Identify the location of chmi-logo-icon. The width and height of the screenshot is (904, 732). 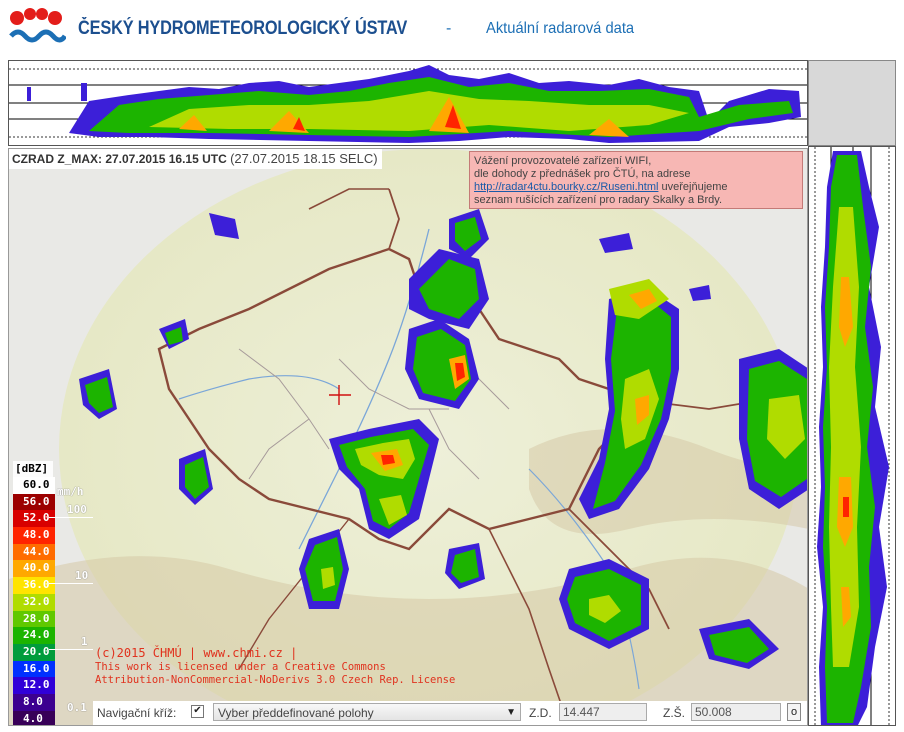
(37, 25).